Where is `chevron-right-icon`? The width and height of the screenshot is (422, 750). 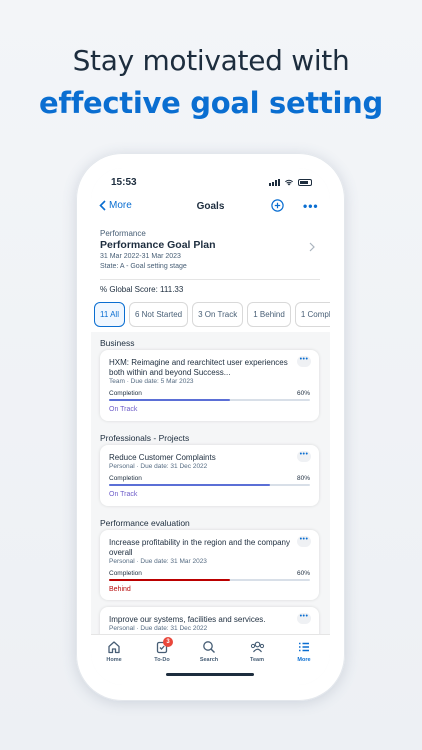 chevron-right-icon is located at coordinates (312, 247).